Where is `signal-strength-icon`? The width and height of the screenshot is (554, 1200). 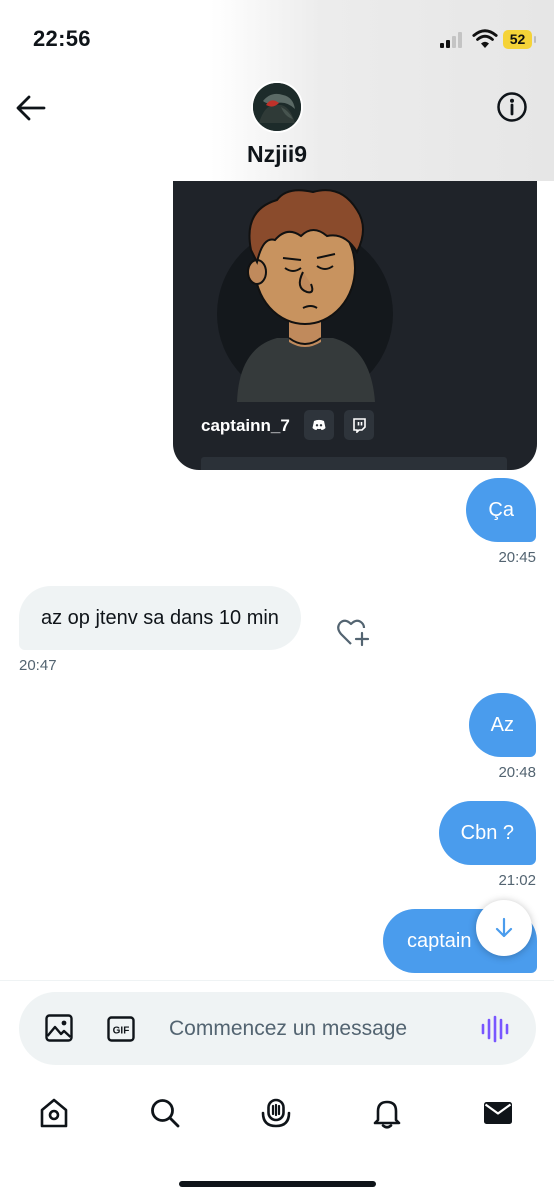
signal-strength-icon is located at coordinates (453, 39).